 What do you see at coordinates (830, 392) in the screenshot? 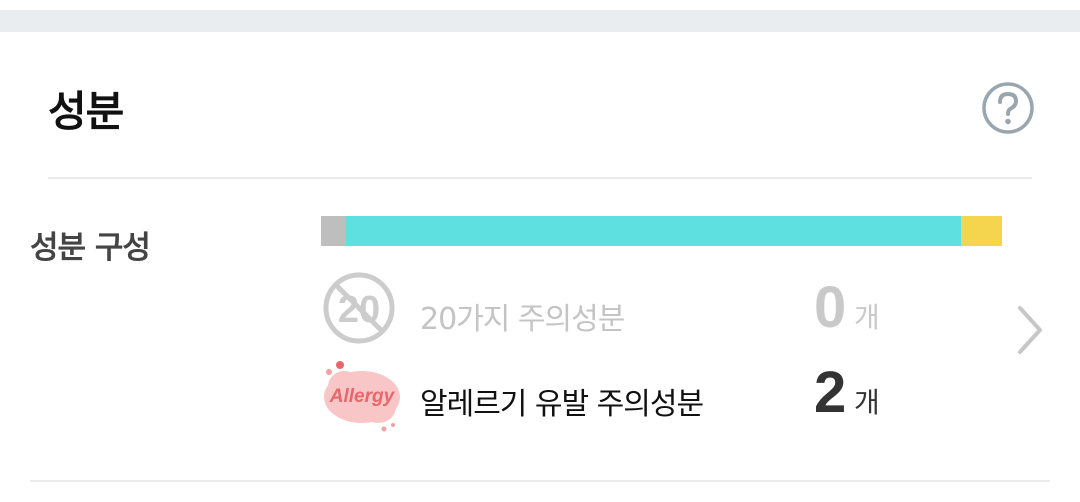
I see `allergy-count: 2` at bounding box center [830, 392].